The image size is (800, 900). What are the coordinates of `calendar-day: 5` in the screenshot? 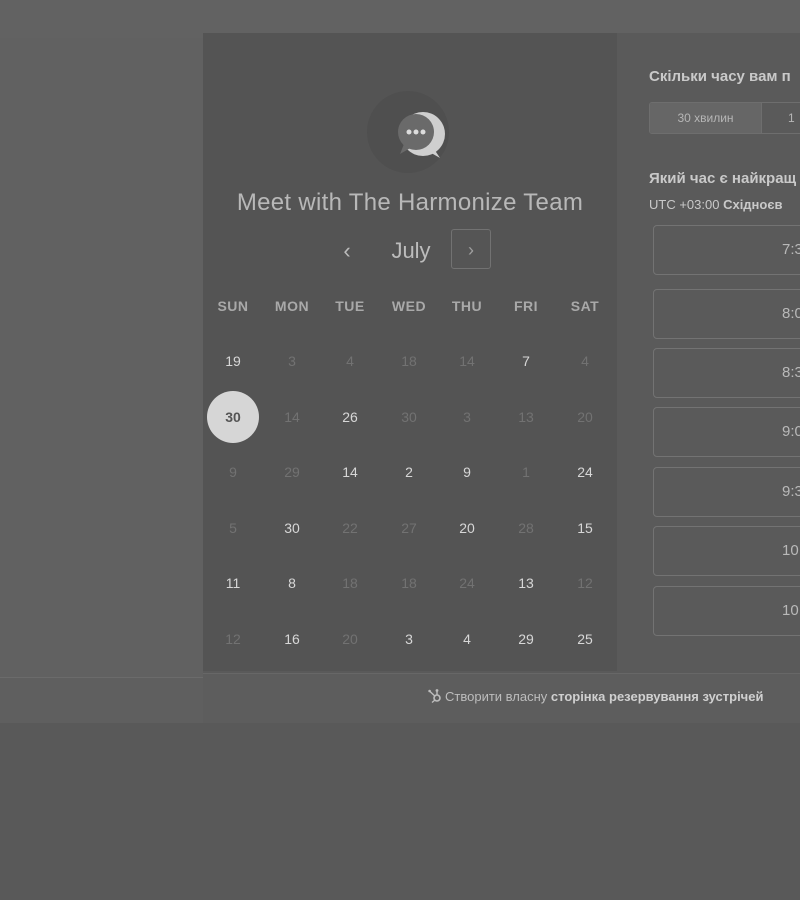 It's located at (233, 528).